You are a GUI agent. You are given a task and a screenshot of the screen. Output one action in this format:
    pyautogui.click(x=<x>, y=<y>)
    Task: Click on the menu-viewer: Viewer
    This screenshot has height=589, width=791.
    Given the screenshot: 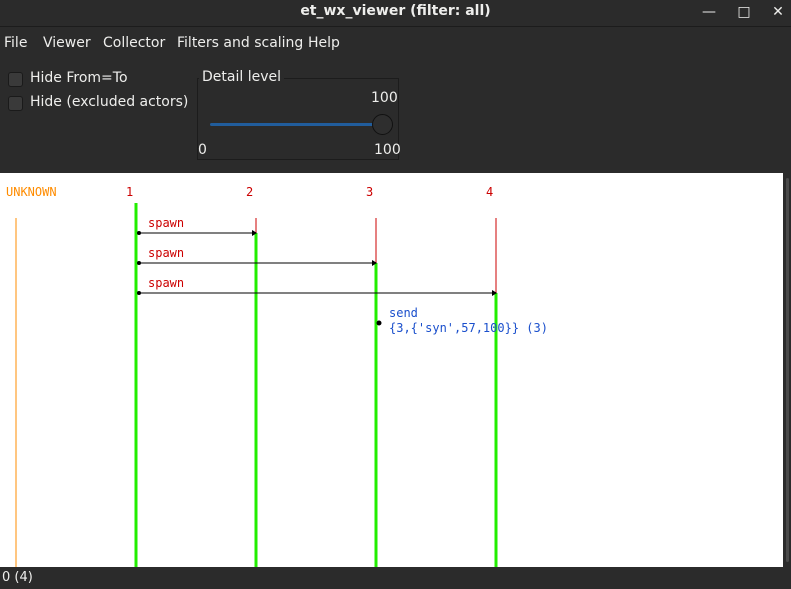 What is the action you would take?
    pyautogui.click(x=67, y=43)
    